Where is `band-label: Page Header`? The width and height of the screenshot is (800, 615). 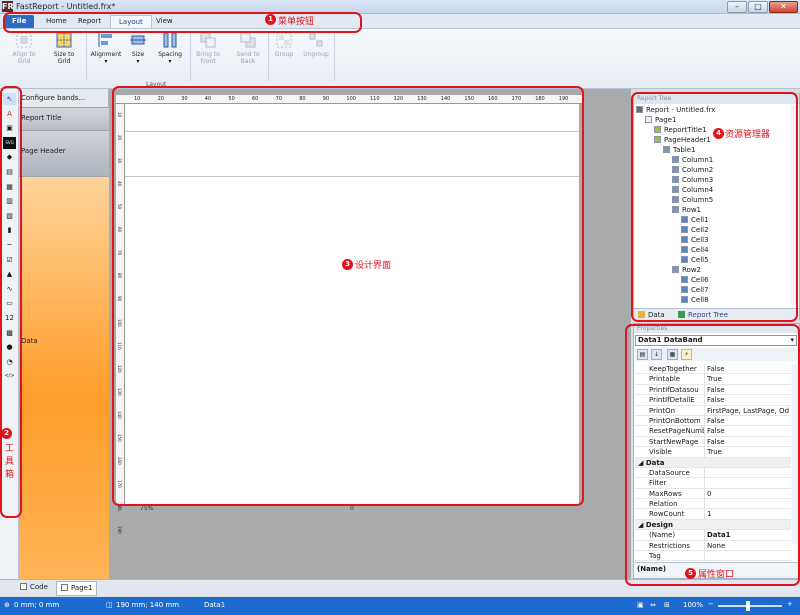 band-label: Page Header is located at coordinates (43, 151).